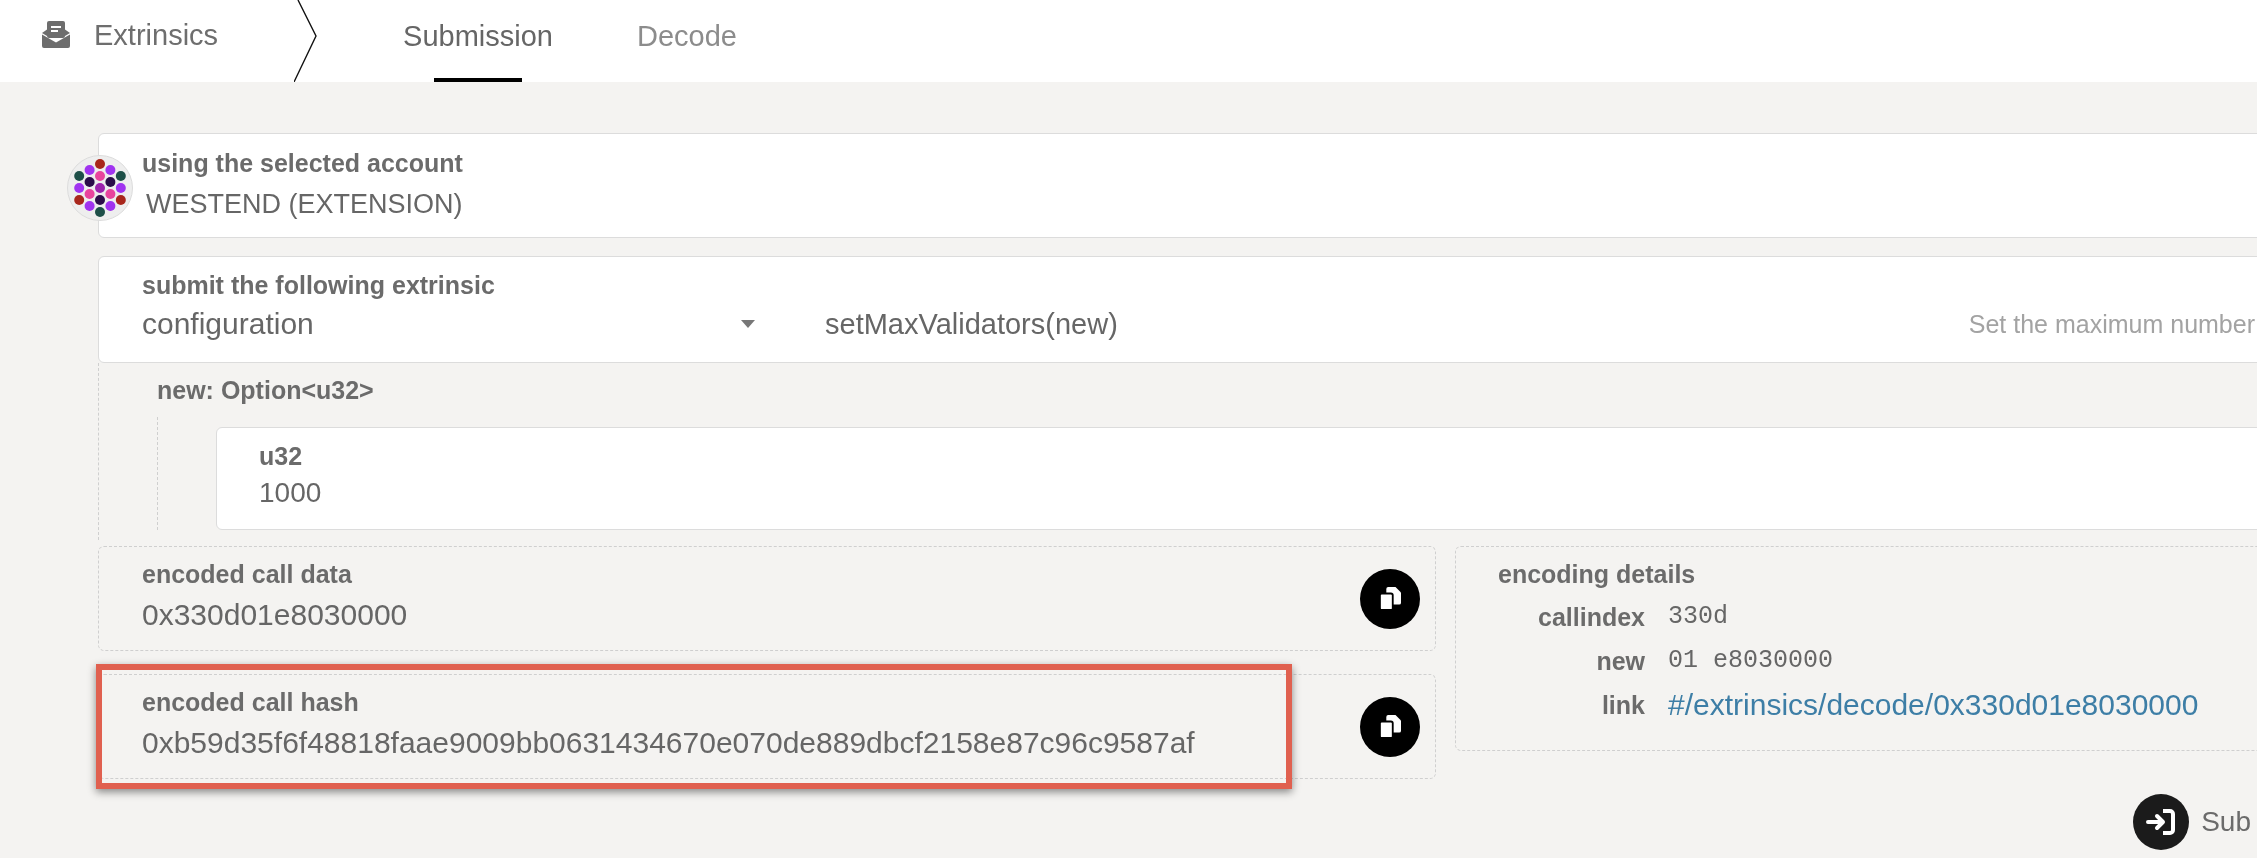 The image size is (2257, 858). What do you see at coordinates (2111, 324) in the screenshot?
I see `method-description: Set the maximum number` at bounding box center [2111, 324].